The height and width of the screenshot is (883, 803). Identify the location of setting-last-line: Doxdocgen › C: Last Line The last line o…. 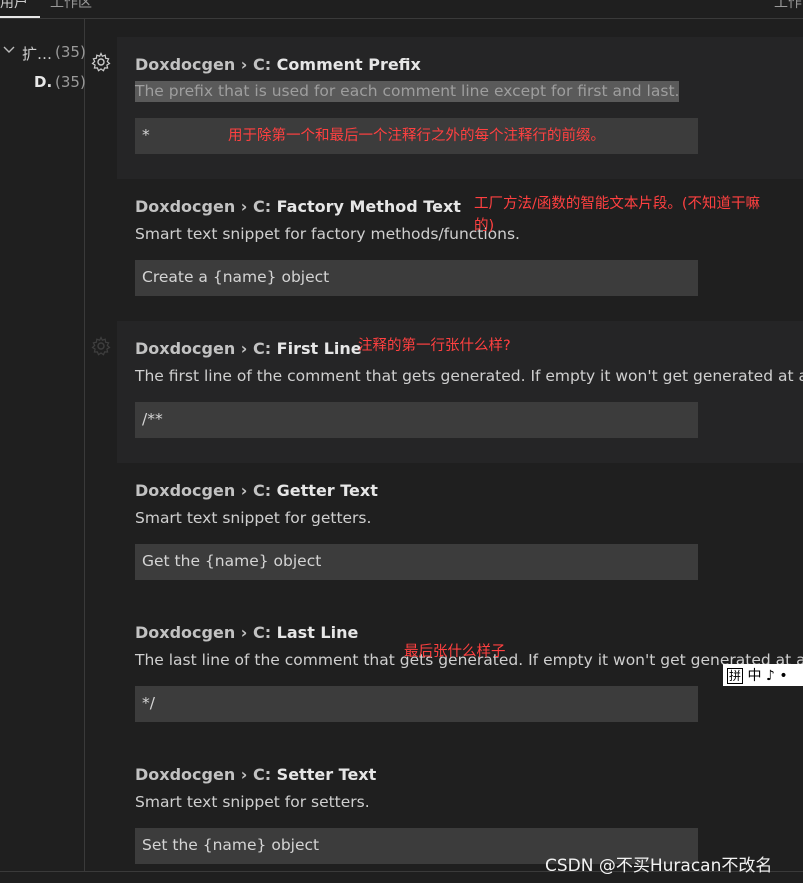
(460, 676).